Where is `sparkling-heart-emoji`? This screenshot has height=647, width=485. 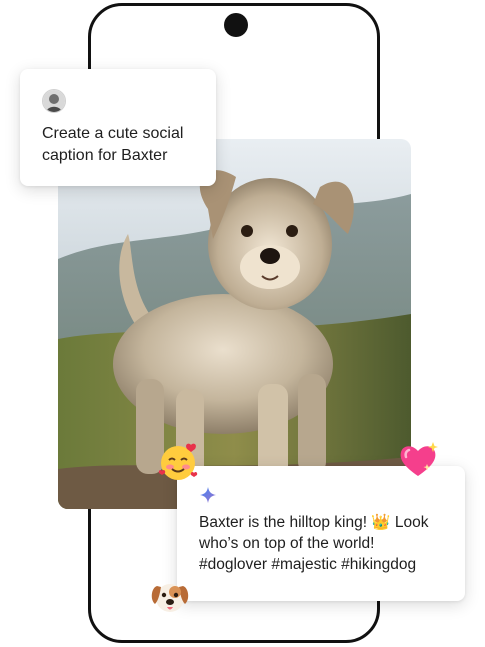 sparkling-heart-emoji is located at coordinates (418, 462).